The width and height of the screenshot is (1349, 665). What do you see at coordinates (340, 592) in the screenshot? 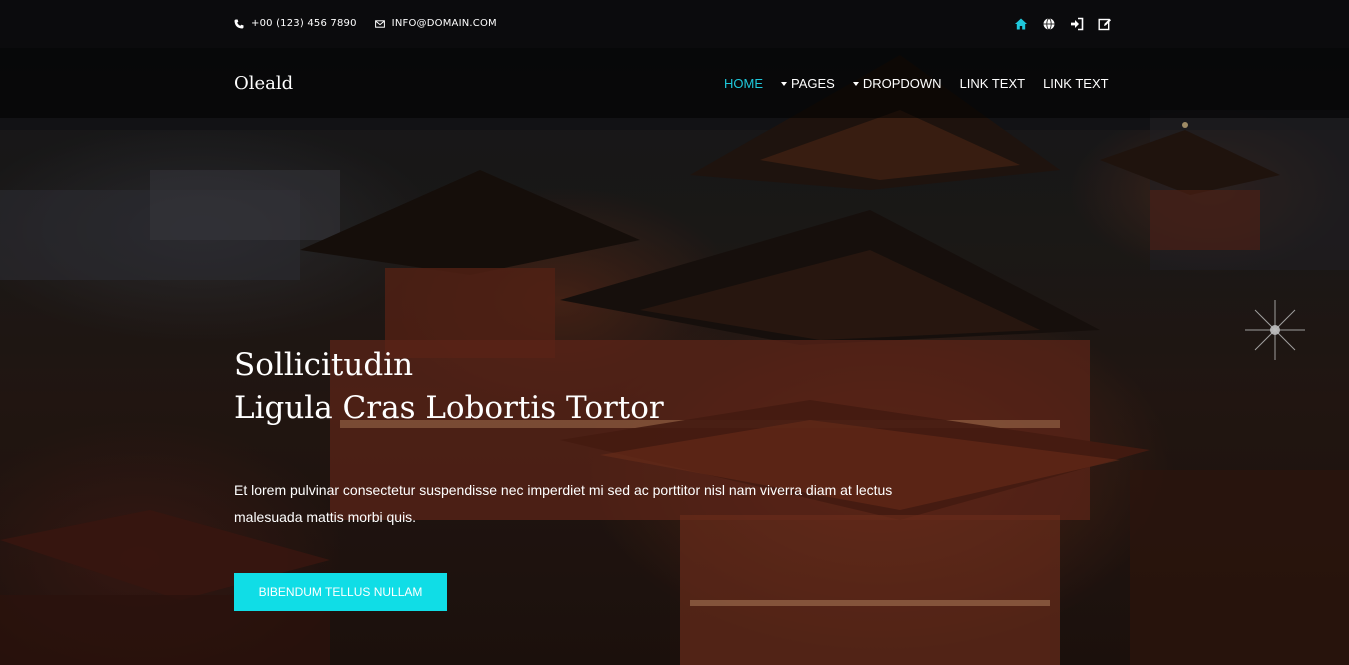
I see `cta-button: BIBENDUM TELLUS NULLAM` at bounding box center [340, 592].